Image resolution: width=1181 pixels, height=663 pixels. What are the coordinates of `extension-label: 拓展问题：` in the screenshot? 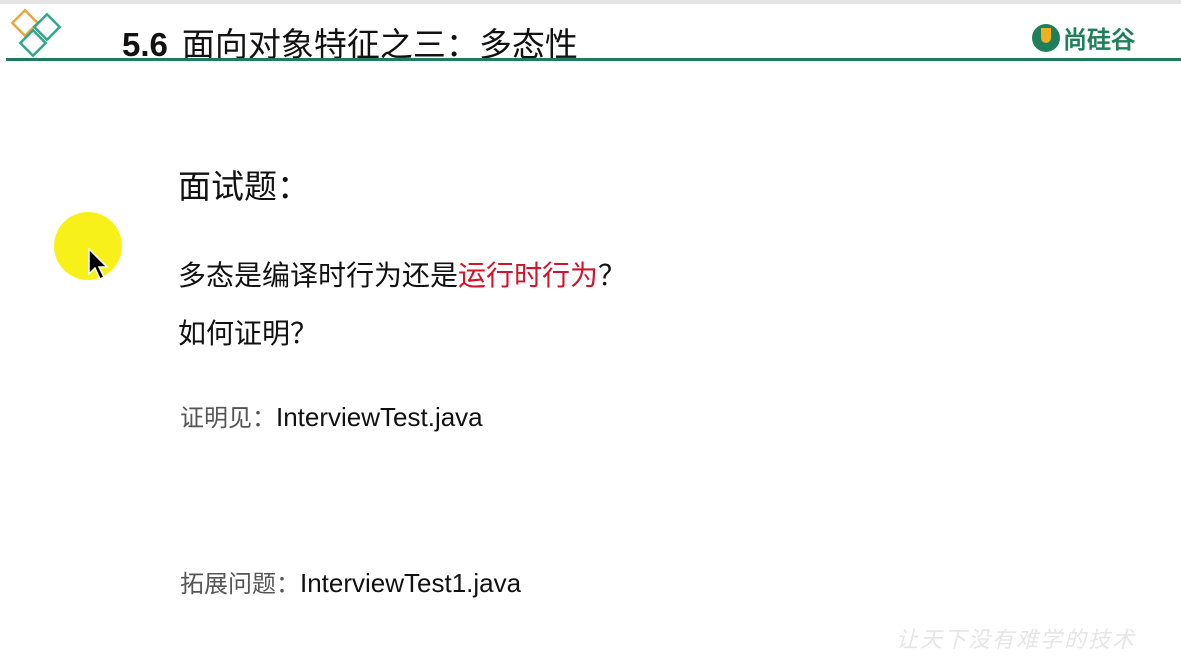 It's located at (240, 584).